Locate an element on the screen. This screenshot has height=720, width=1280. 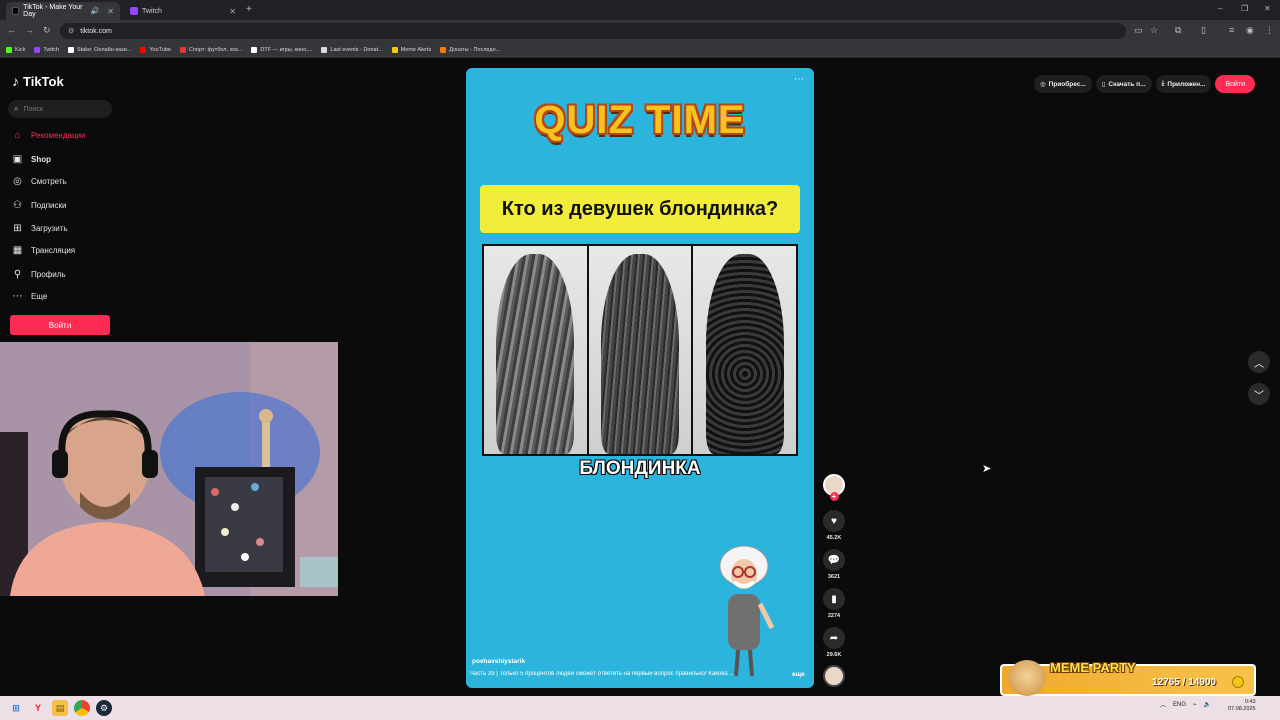
sound-disc is located at coordinates (834, 676).